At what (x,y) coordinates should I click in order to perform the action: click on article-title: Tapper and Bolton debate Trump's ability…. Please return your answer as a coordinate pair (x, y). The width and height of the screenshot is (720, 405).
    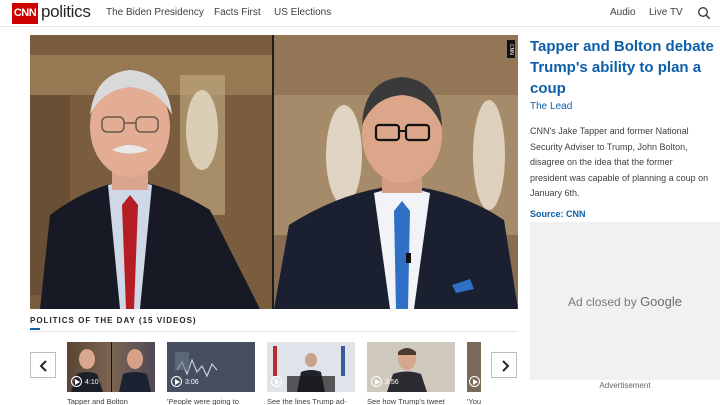
    Looking at the image, I should click on (622, 67).